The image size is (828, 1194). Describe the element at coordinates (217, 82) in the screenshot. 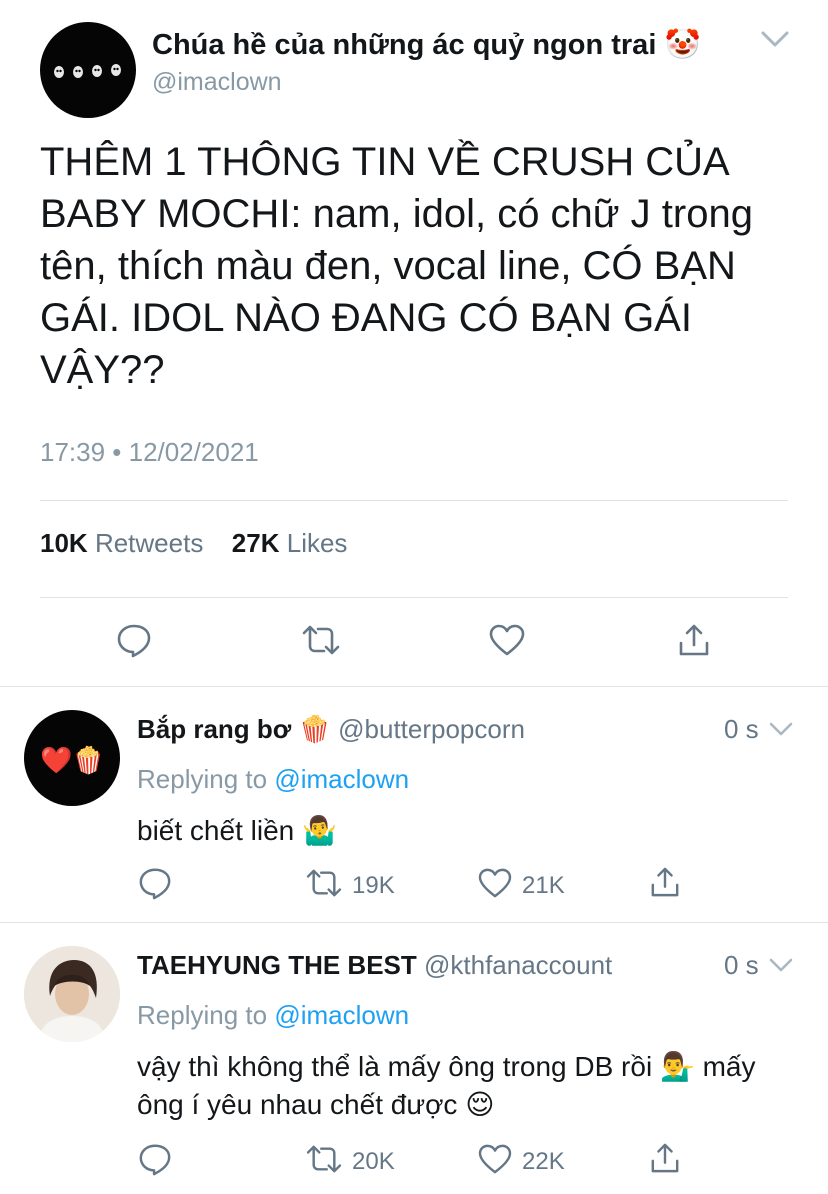

I see `author-handle: @imaclown` at that location.